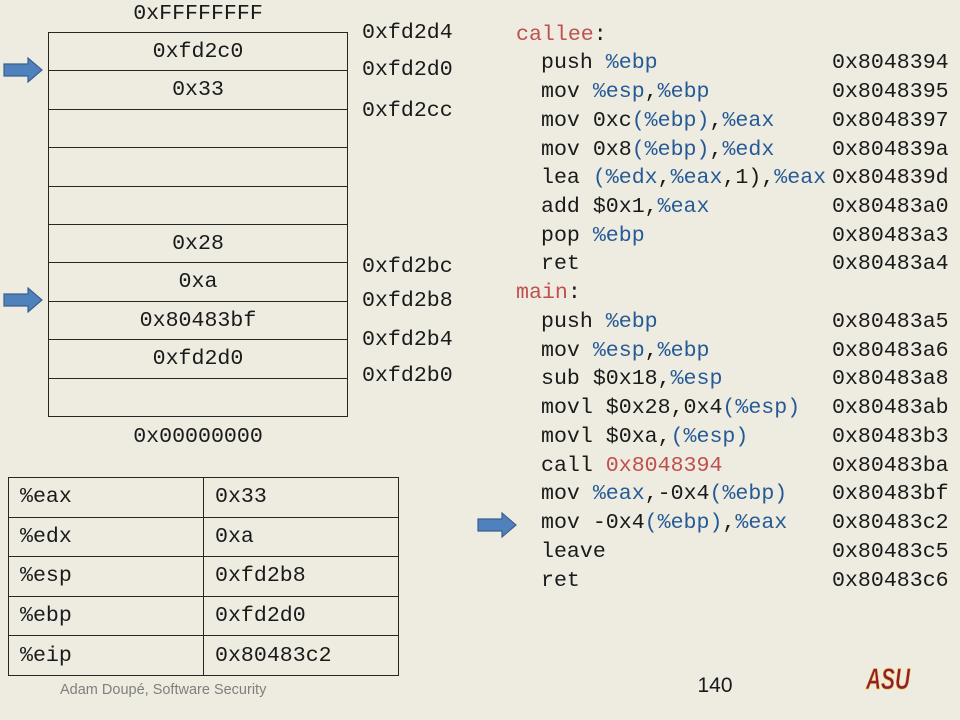 This screenshot has width=960, height=720. Describe the element at coordinates (198, 243) in the screenshot. I see `stack-slot: 0x28` at that location.